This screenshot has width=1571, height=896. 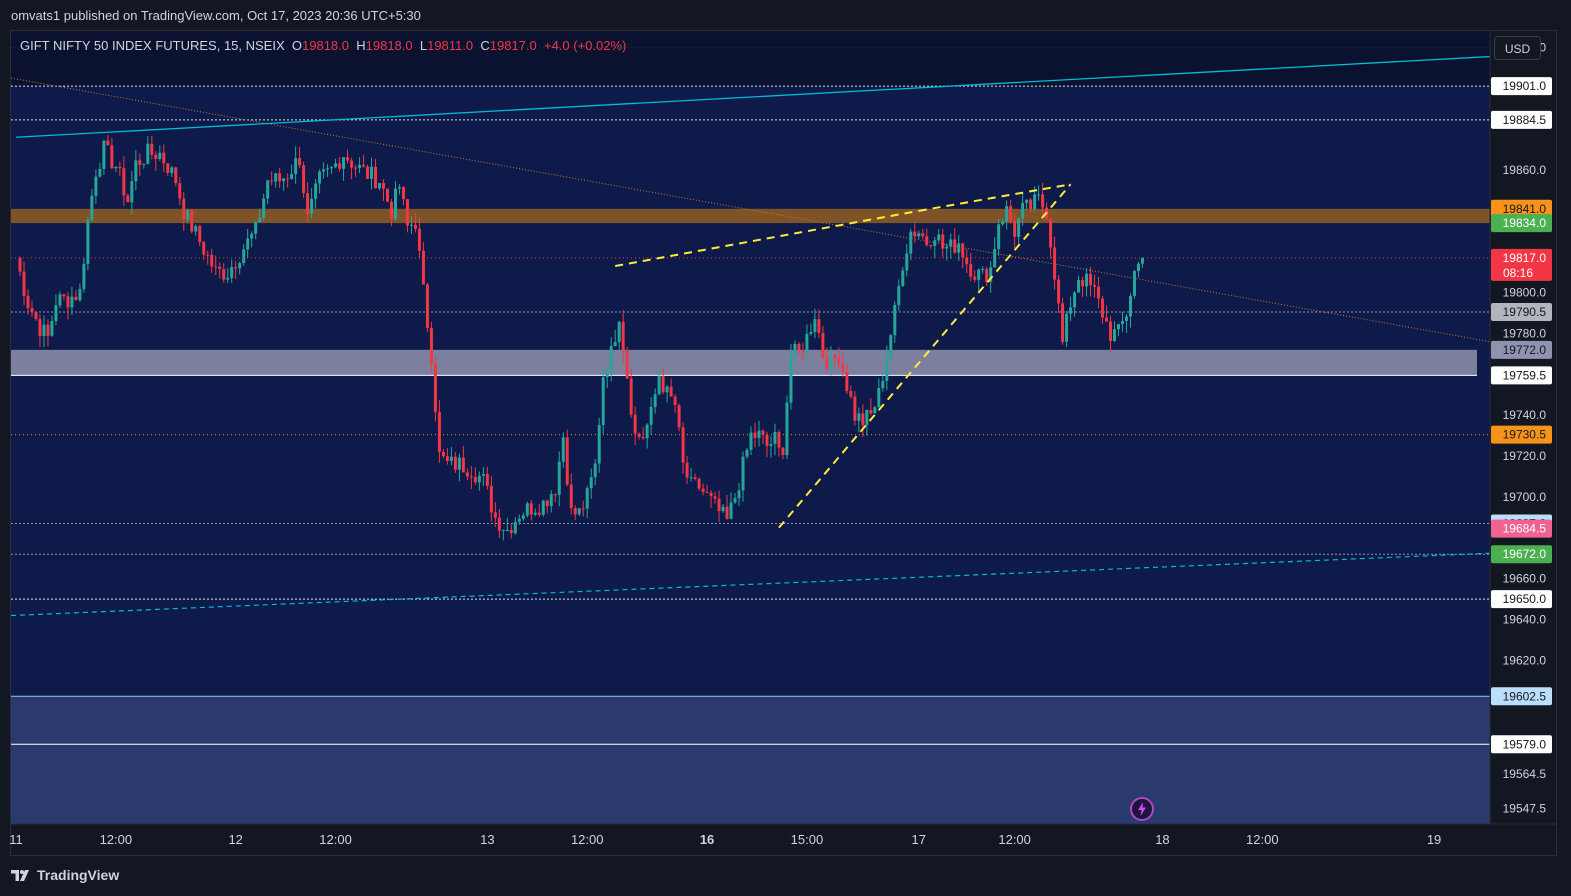 What do you see at coordinates (1517, 48) in the screenshot?
I see `currency-button: USD` at bounding box center [1517, 48].